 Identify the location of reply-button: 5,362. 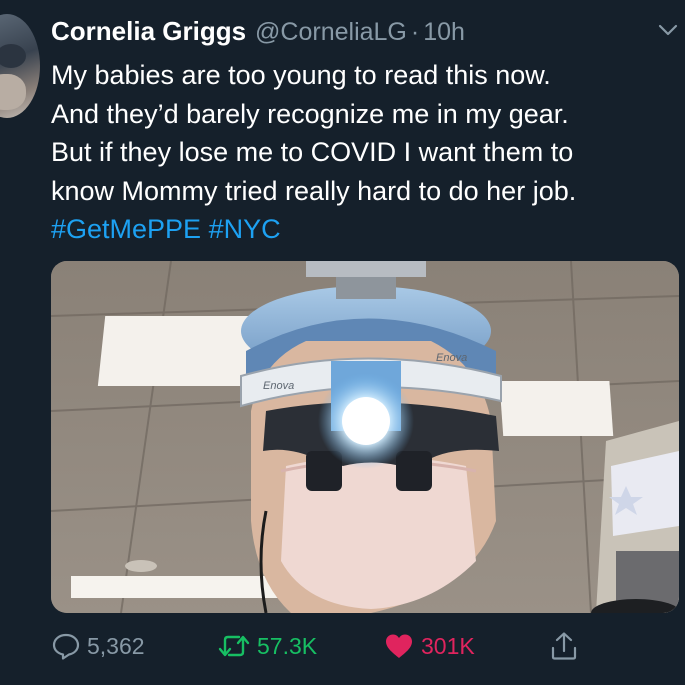
(98, 646).